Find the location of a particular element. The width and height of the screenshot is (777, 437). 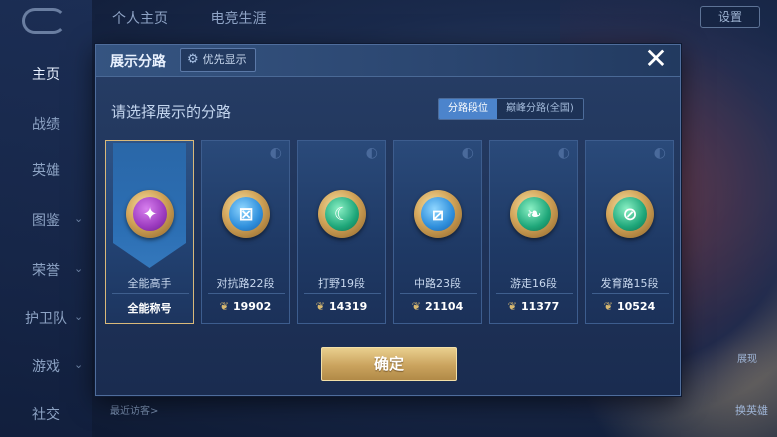

lane-card-score: 全能称号 is located at coordinates (149, 308).